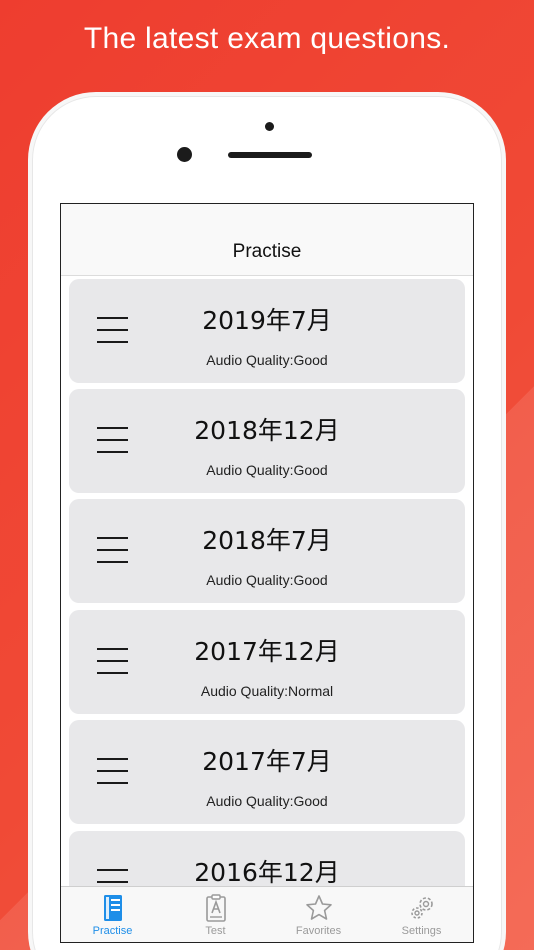 Image resolution: width=534 pixels, height=950 pixels. Describe the element at coordinates (421, 908) in the screenshot. I see `gear-icon` at that location.